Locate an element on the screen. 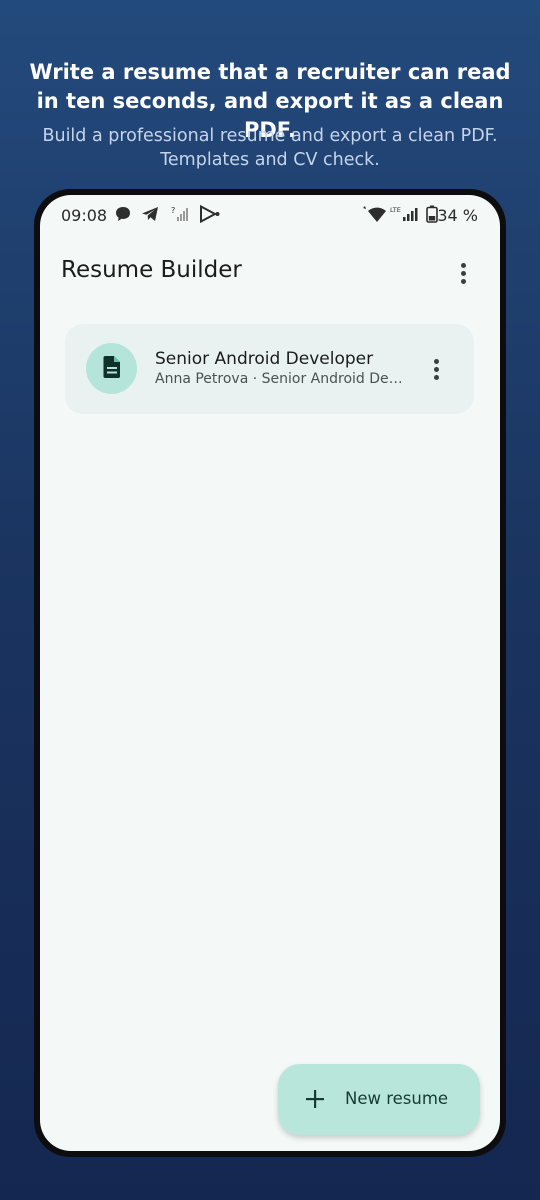 The height and width of the screenshot is (1200, 540). new-resume-label: New resume is located at coordinates (397, 1098).